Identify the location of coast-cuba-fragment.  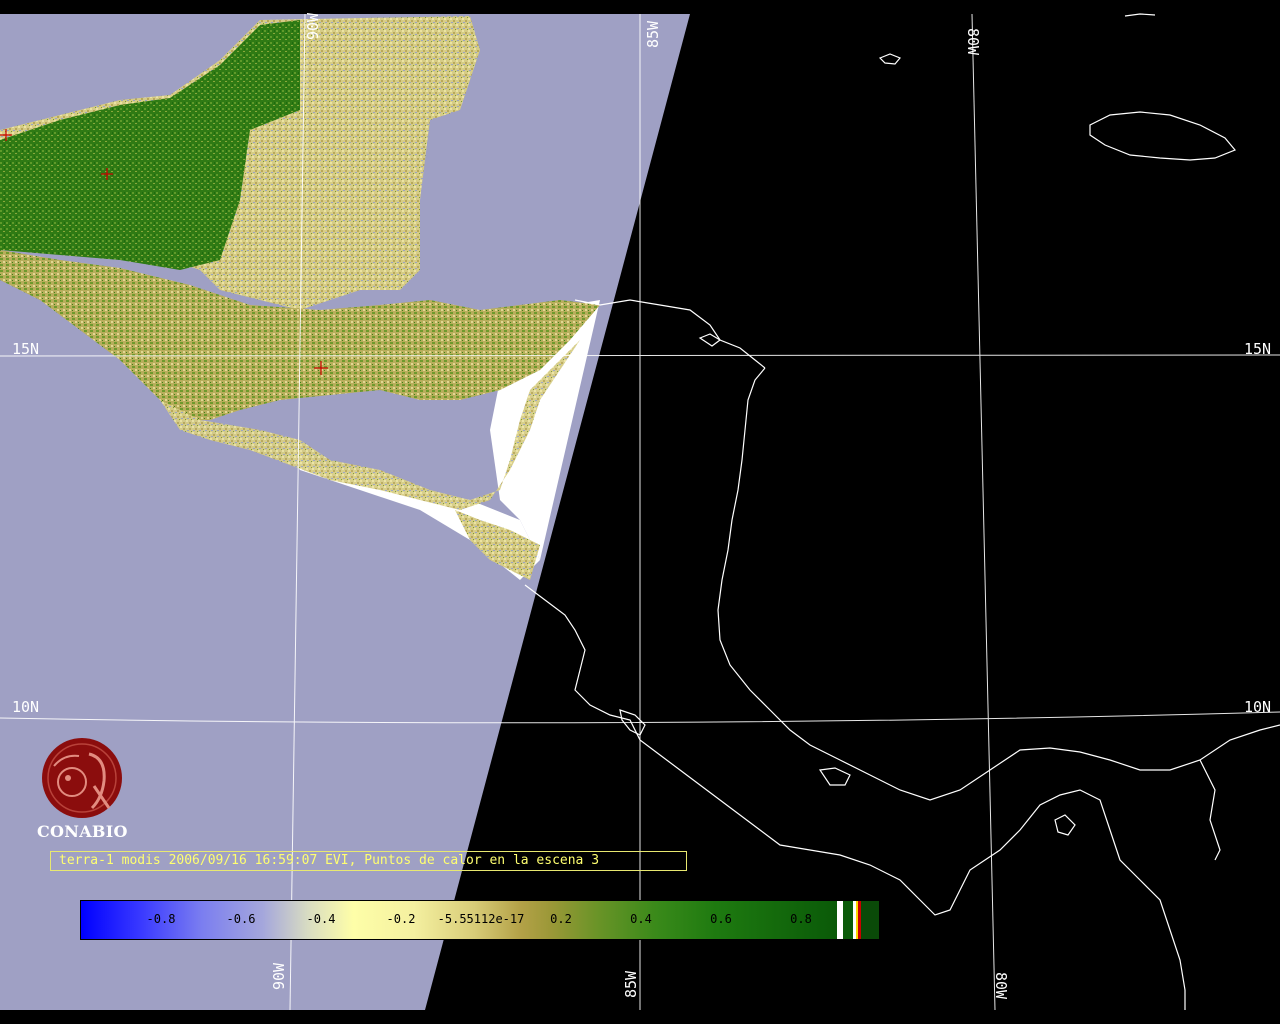
(1140, 15).